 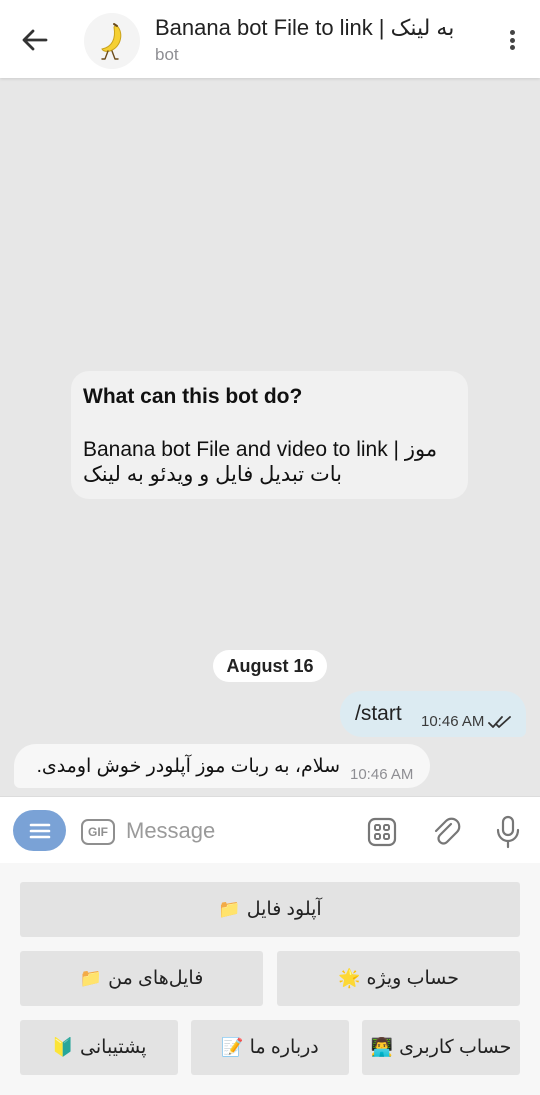 What do you see at coordinates (500, 721) in the screenshot?
I see `double-check-icon` at bounding box center [500, 721].